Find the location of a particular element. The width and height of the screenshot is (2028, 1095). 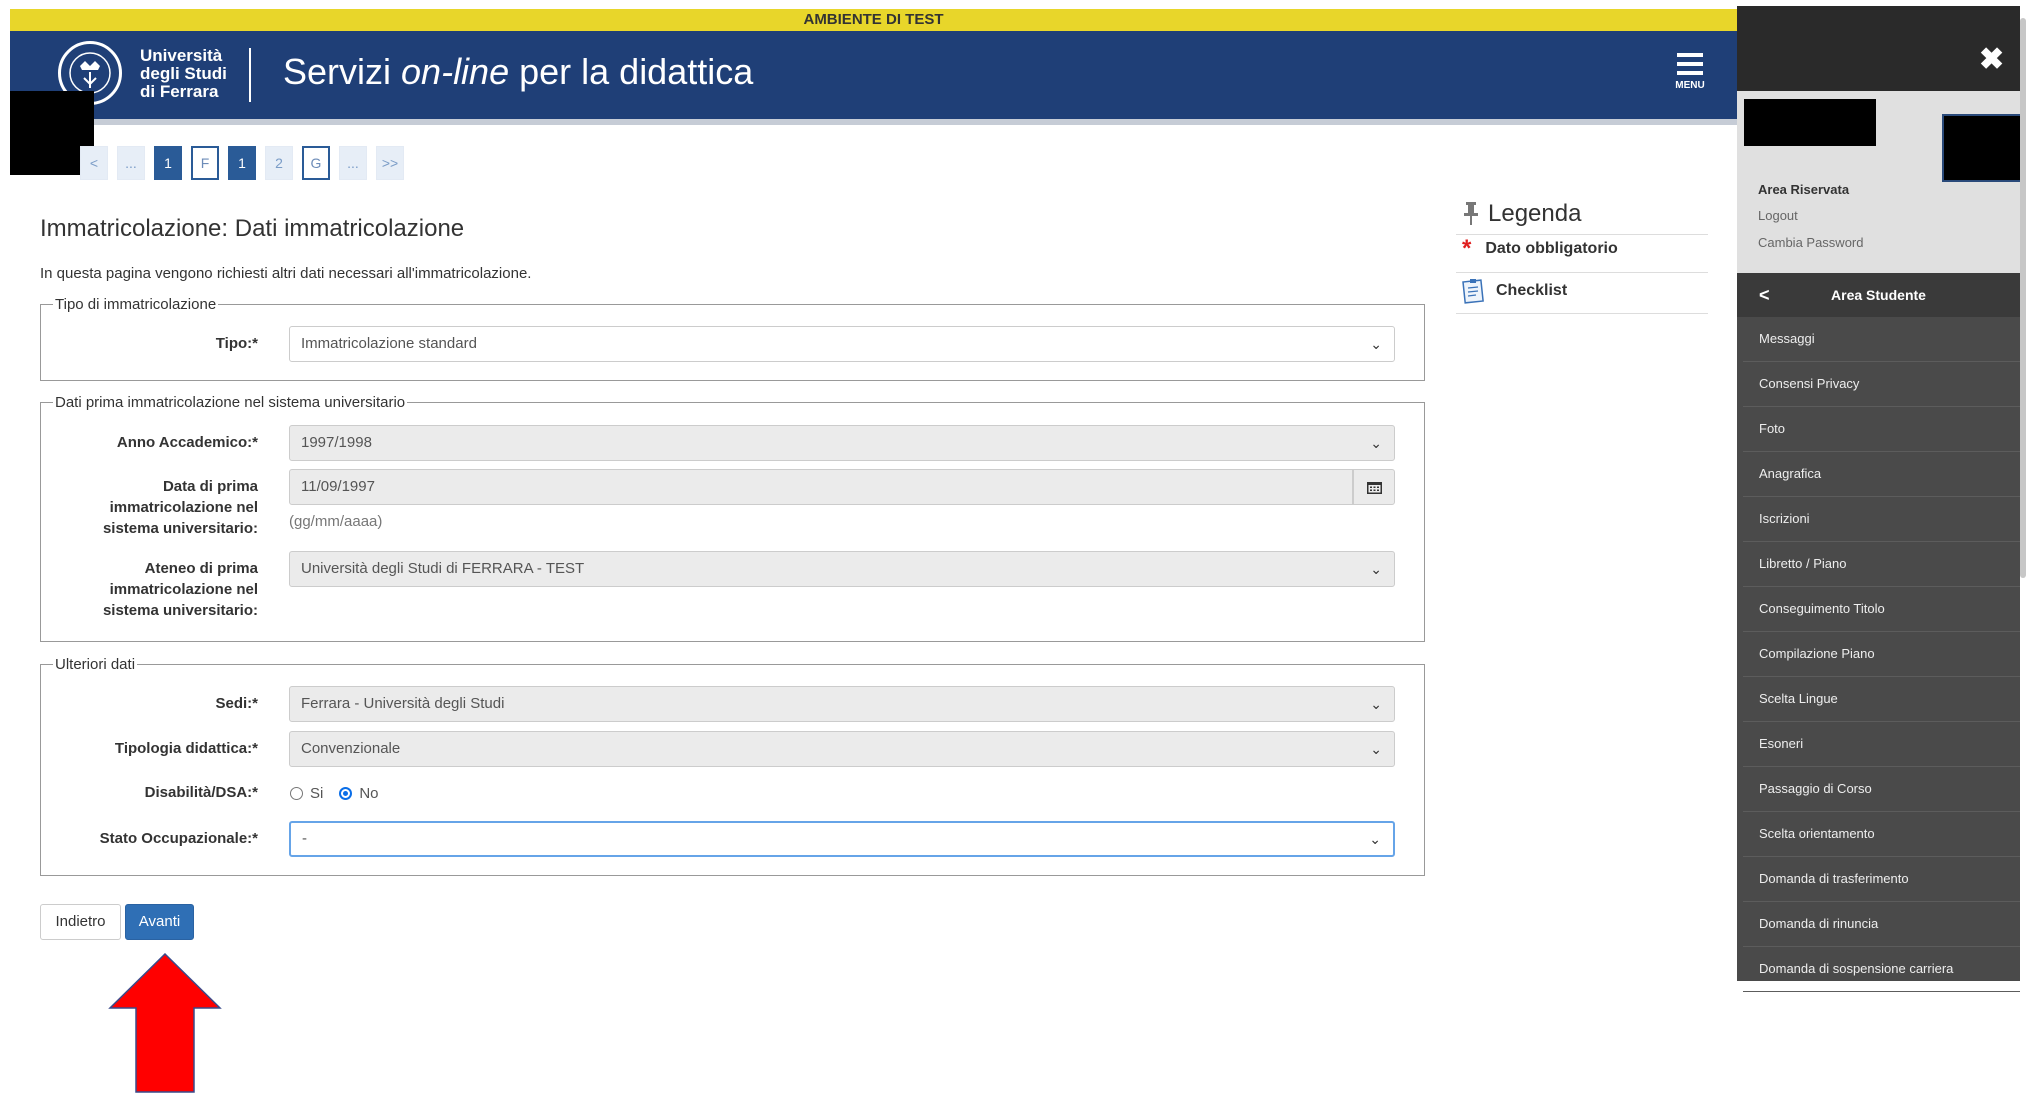

legend-checklist: Checklist is located at coordinates (1514, 291).